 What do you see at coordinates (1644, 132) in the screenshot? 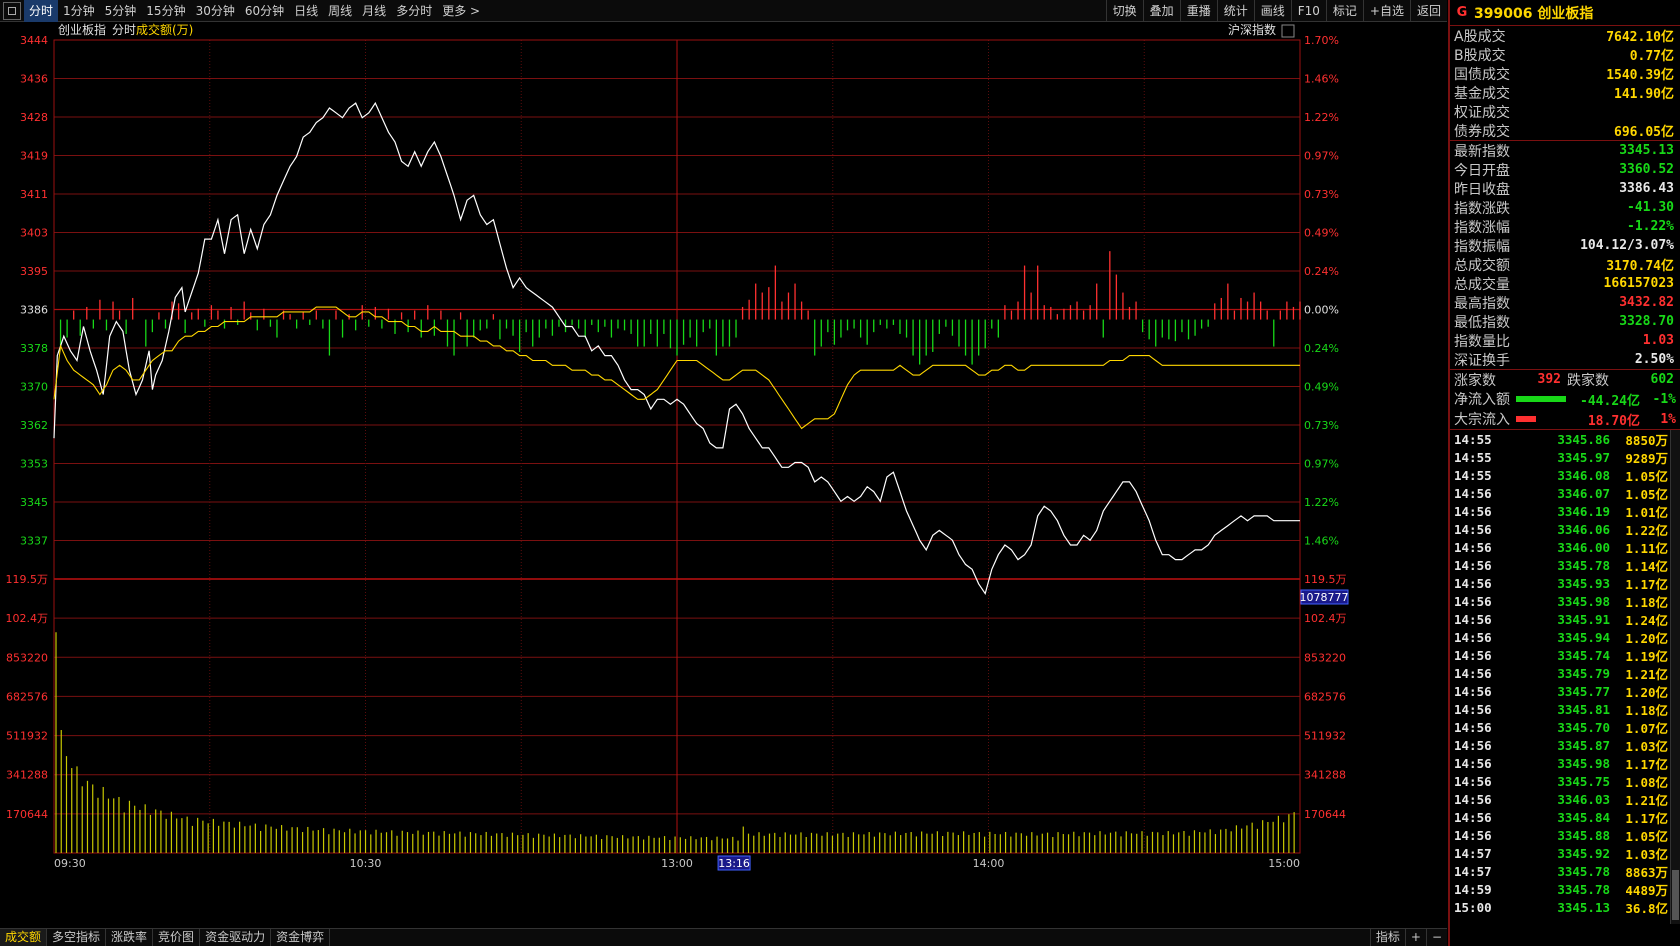
I see `turnover-value-5: 696.05亿` at bounding box center [1644, 132].